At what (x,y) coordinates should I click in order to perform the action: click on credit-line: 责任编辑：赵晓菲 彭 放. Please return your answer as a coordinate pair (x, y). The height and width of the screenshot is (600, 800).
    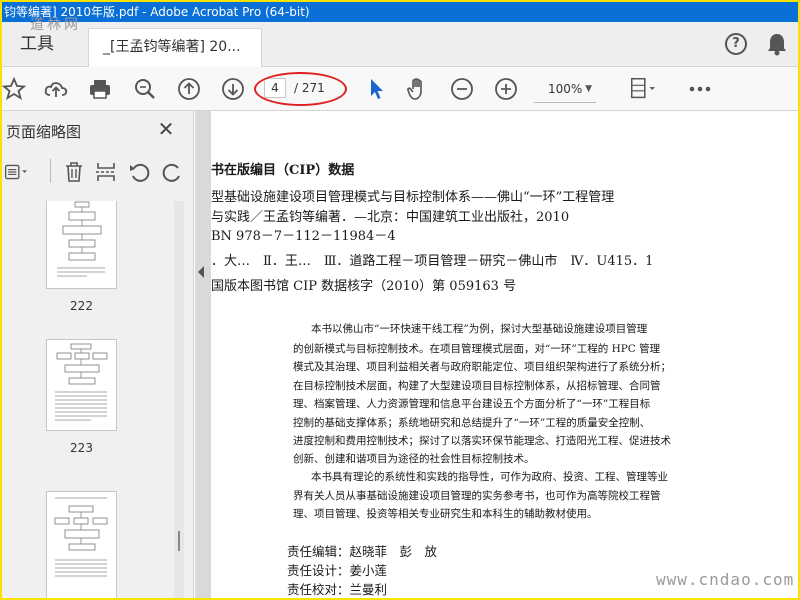
    Looking at the image, I should click on (362, 551).